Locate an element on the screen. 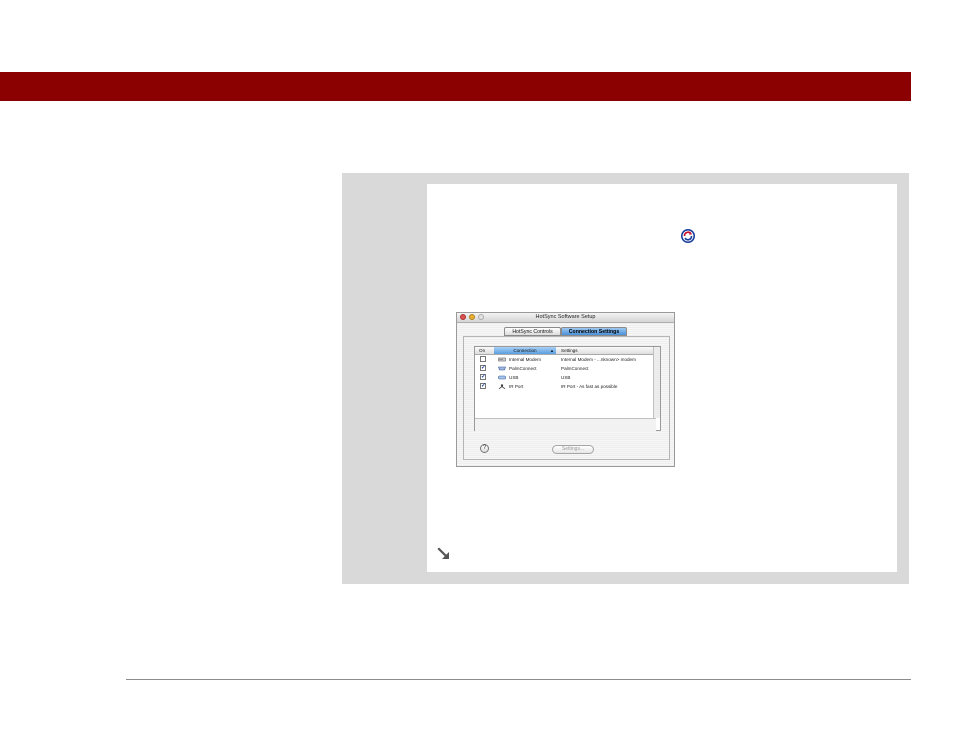 The width and height of the screenshot is (954, 737). column-header-connection: Connection is located at coordinates (525, 350).